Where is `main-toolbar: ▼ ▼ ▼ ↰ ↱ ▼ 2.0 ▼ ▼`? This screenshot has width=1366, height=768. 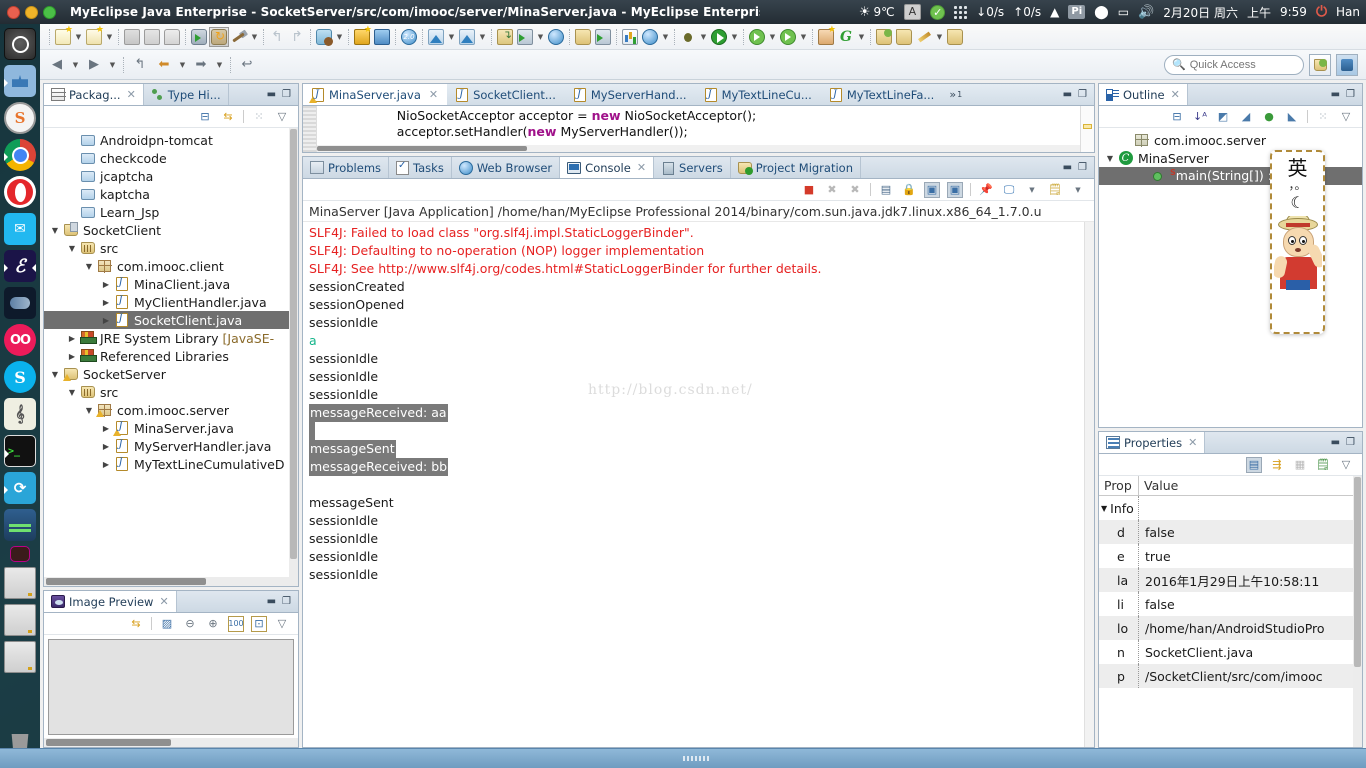
main-toolbar: ▼ ▼ ▼ ↰ ↱ ▼ 2.0 ▼ ▼ is located at coordinates (703, 37).